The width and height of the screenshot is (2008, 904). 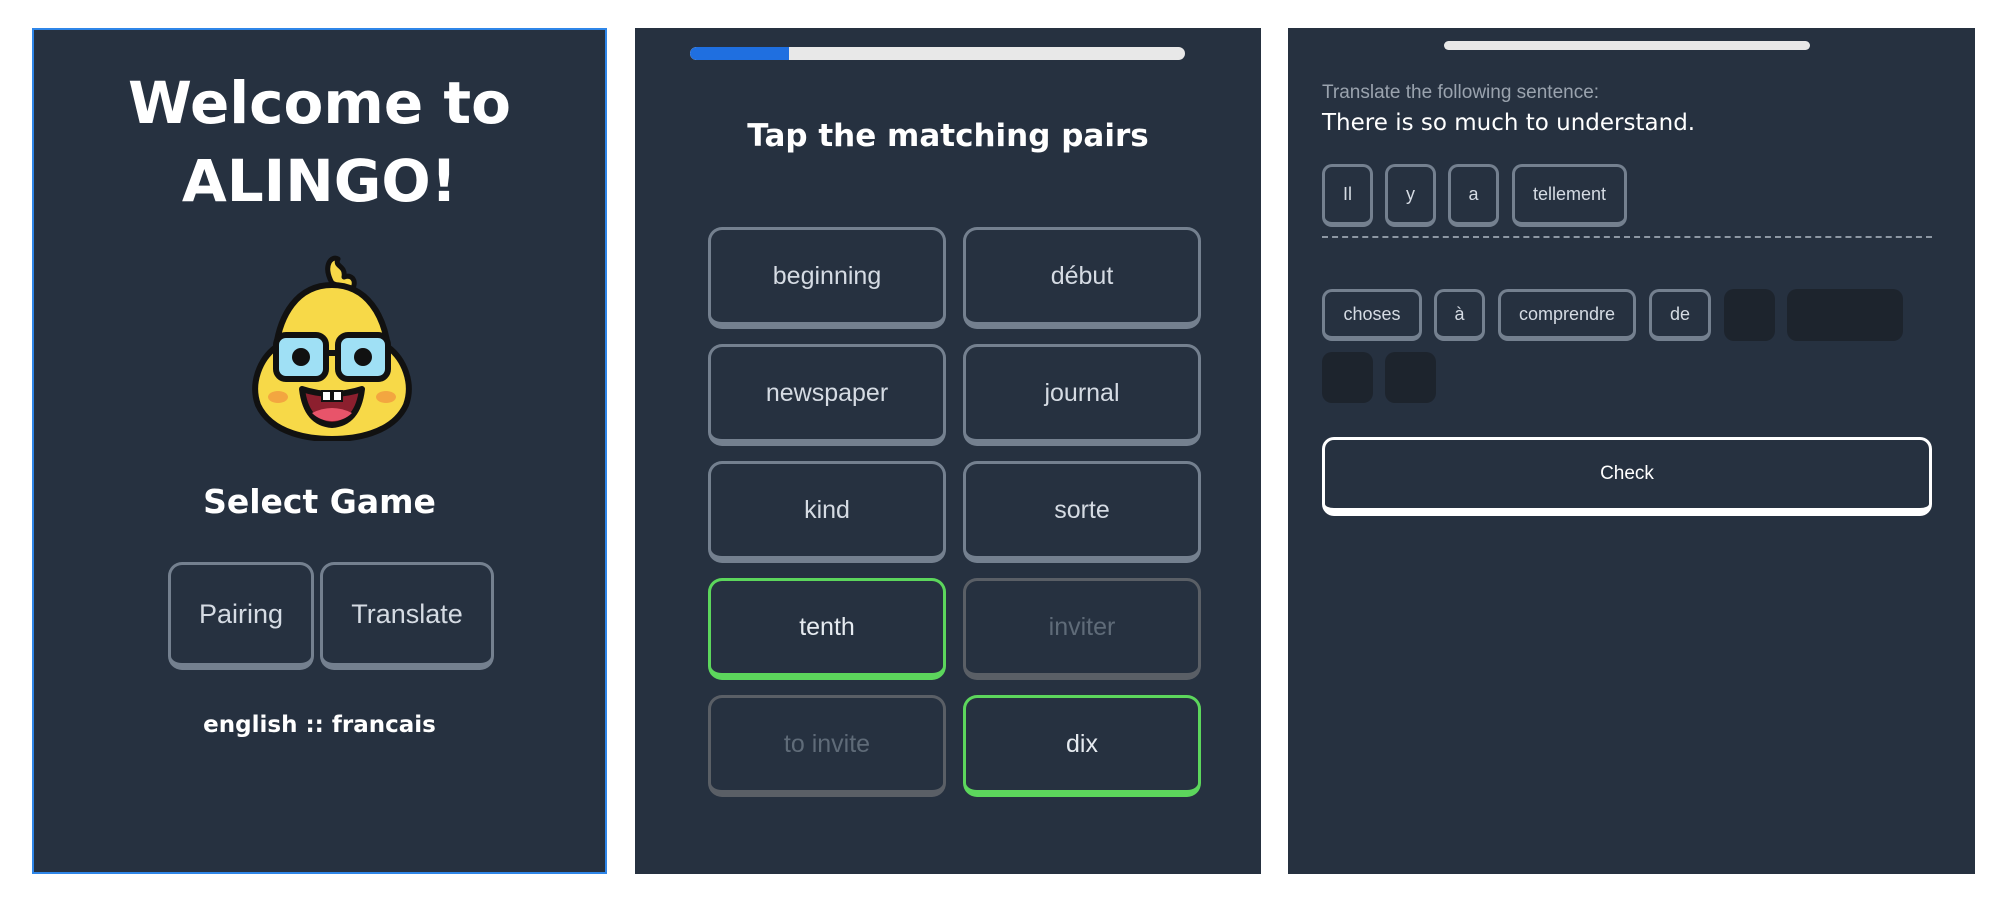 I want to click on pair-tile-to-invite: to invite, so click(x=827, y=746).